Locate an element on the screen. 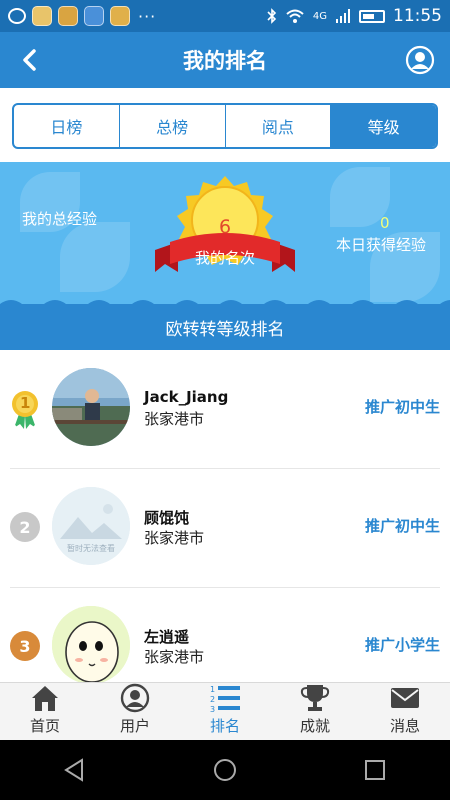  svg-text: 1 is located at coordinates (212, 689).